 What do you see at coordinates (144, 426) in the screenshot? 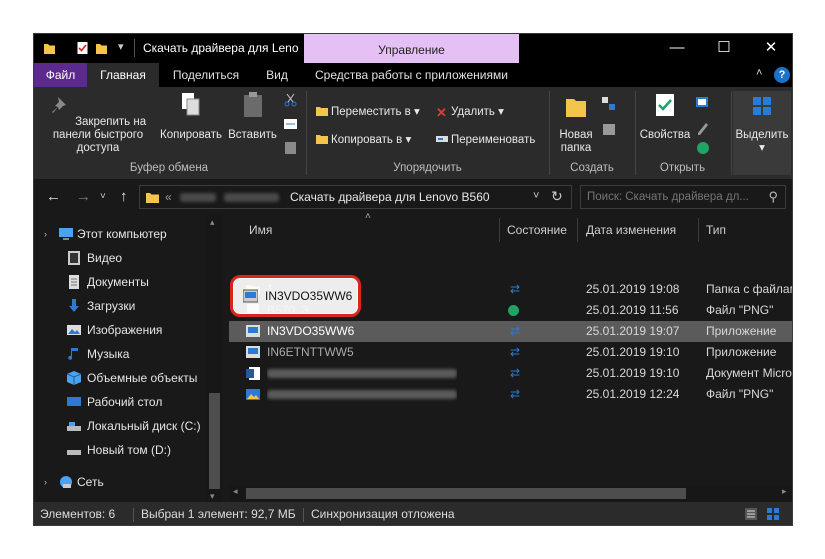
I see `nav-label: Локальный диск (C:)` at bounding box center [144, 426].